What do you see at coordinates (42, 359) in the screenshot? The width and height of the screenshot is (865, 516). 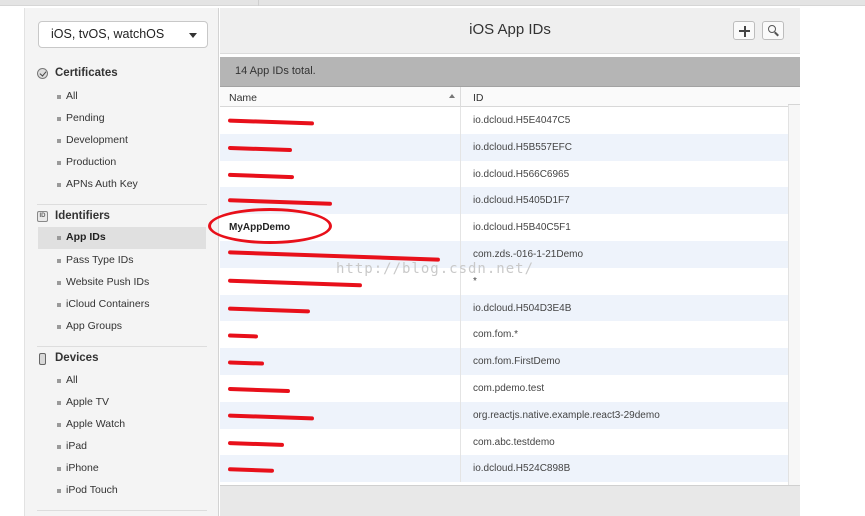 I see `device-icon` at bounding box center [42, 359].